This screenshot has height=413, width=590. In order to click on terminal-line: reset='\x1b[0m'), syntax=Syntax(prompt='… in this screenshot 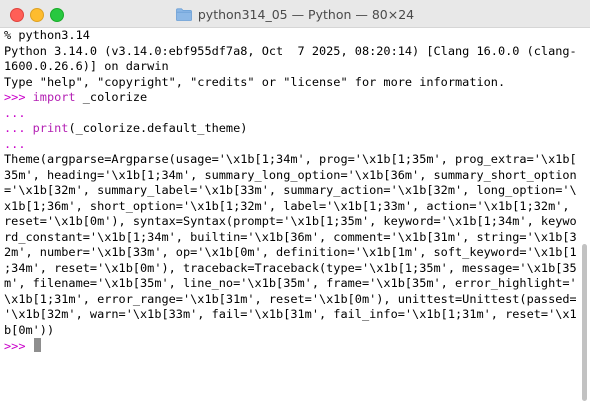, I will do `click(290, 222)`.